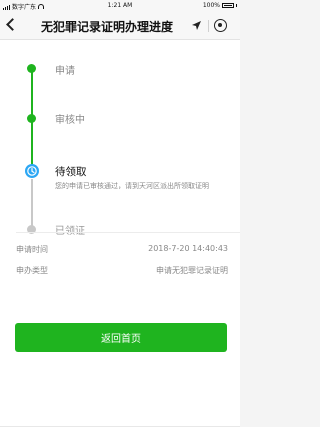 The width and height of the screenshot is (320, 427). Describe the element at coordinates (65, 71) in the screenshot. I see `step-label-apply: 申请` at that location.